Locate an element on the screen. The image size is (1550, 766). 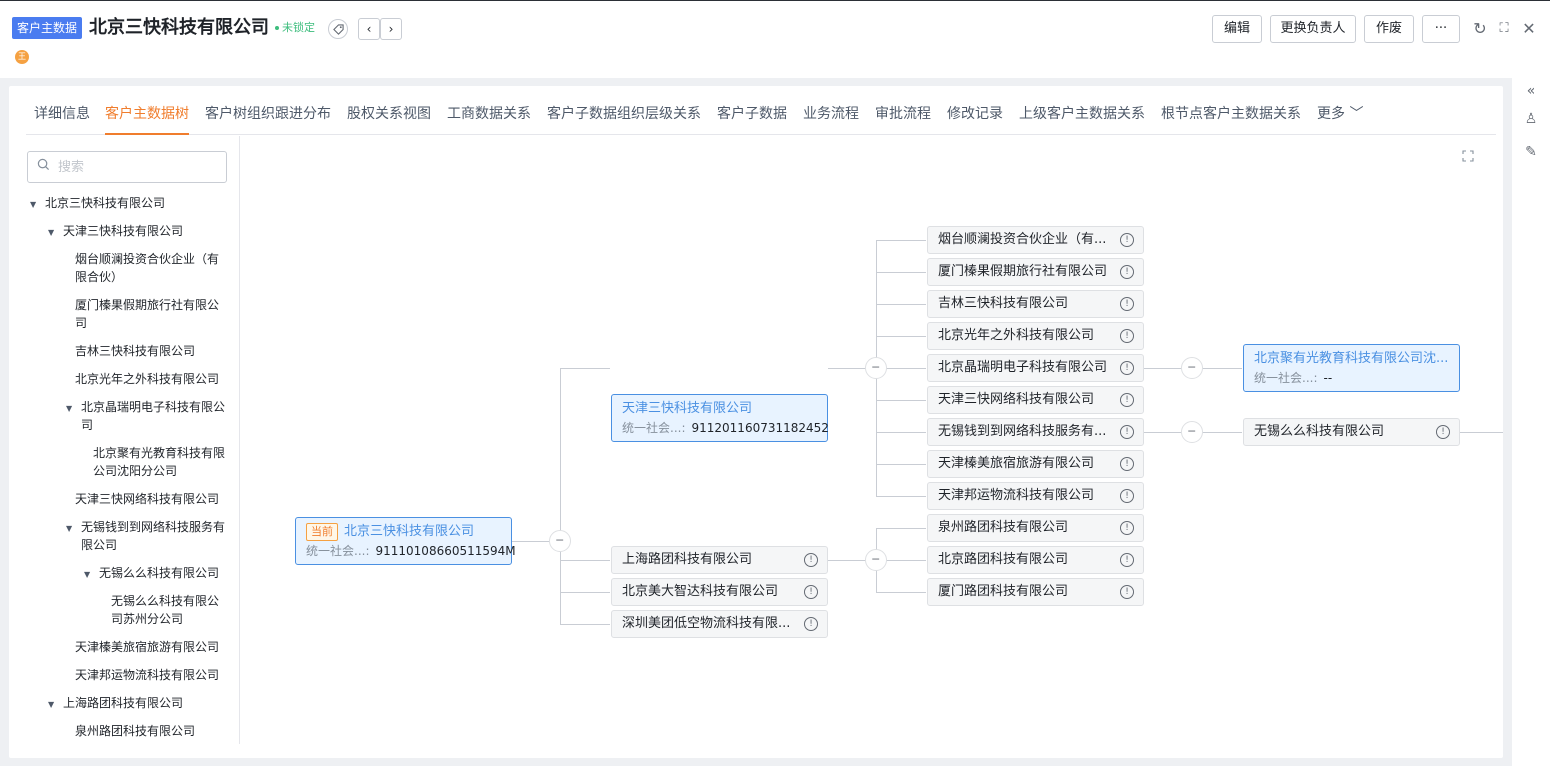
graph-node: 北京美大智达科技有限公司! is located at coordinates (719, 592).